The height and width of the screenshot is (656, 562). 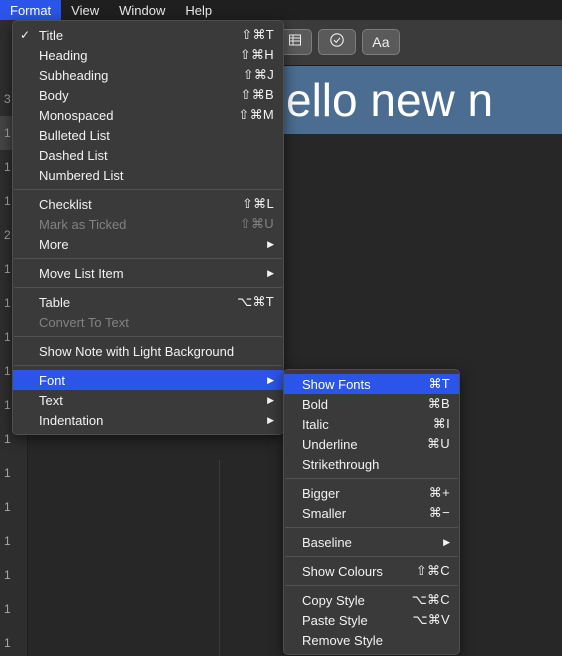 What do you see at coordinates (371, 404) in the screenshot?
I see `font-submenu-item-bold: Bold ⌘B` at bounding box center [371, 404].